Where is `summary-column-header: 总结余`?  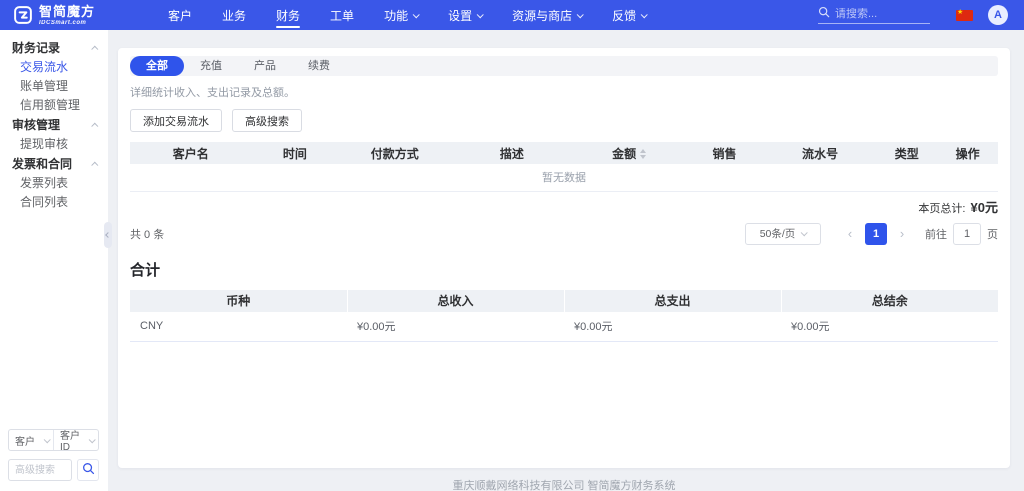
summary-column-header: 总结余 is located at coordinates (889, 300).